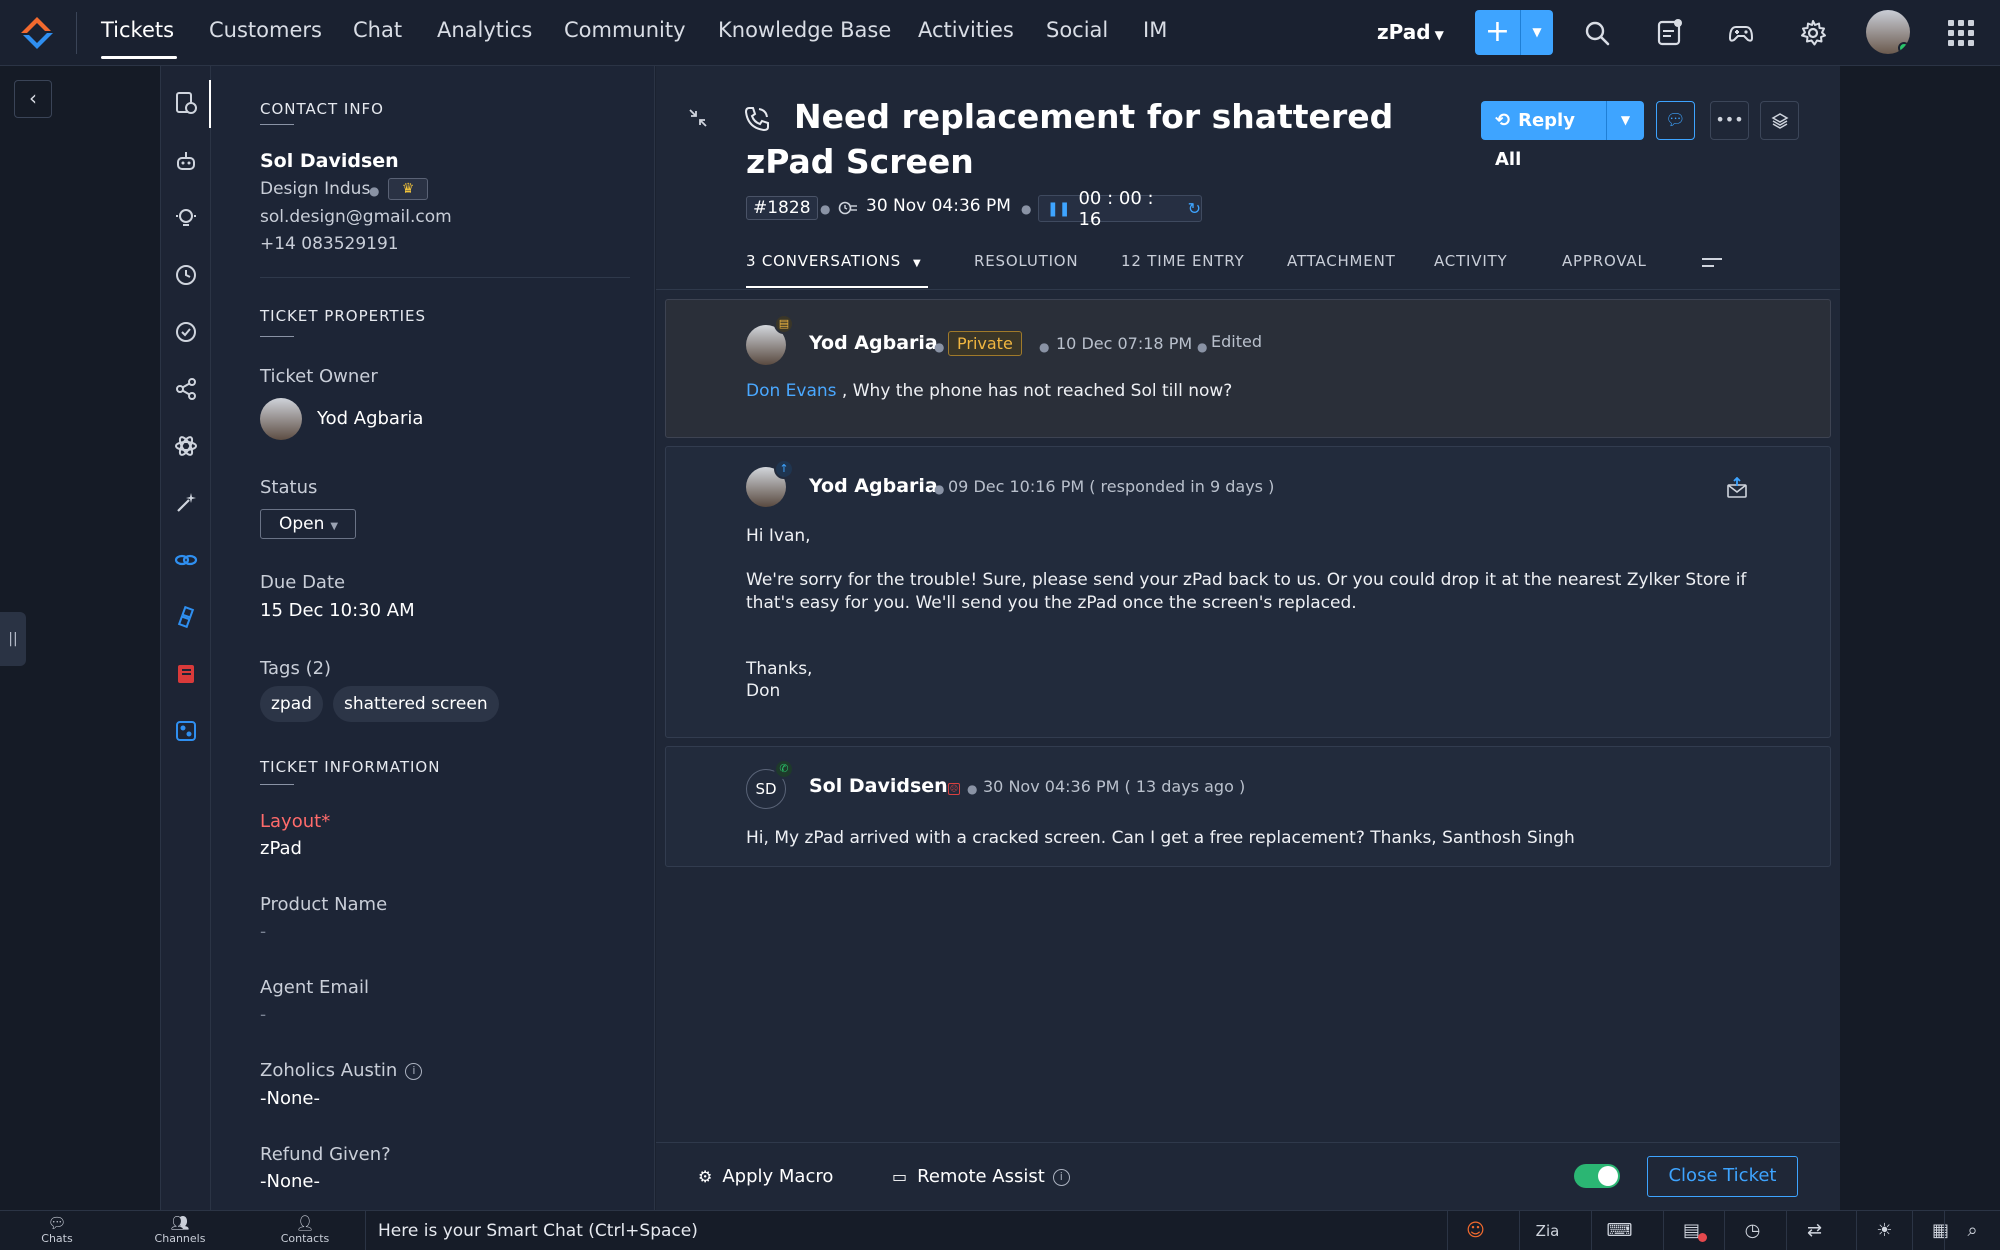  I want to click on app-grid-icon, so click(1961, 33).